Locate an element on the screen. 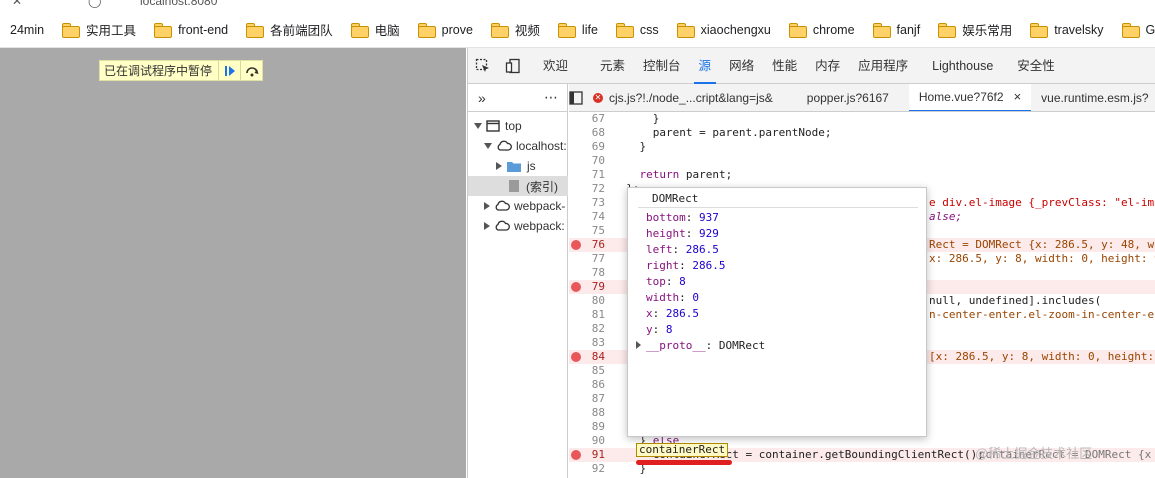 The width and height of the screenshot is (1155, 478). bookmark-item: prove is located at coordinates (445, 30).